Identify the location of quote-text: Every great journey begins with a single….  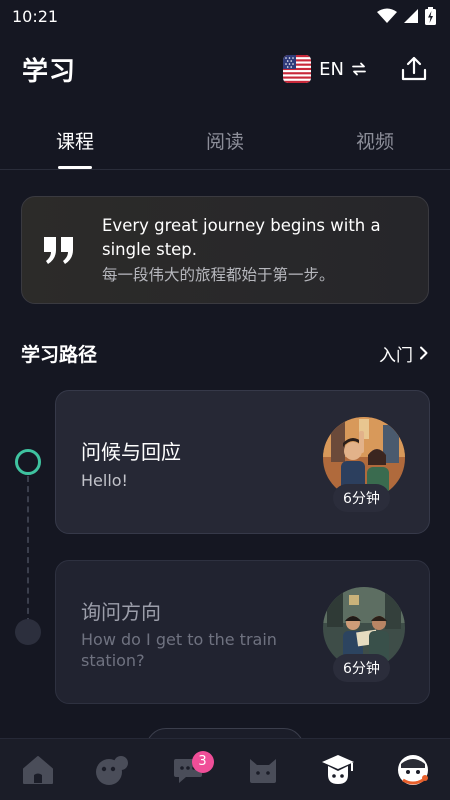
(255, 250).